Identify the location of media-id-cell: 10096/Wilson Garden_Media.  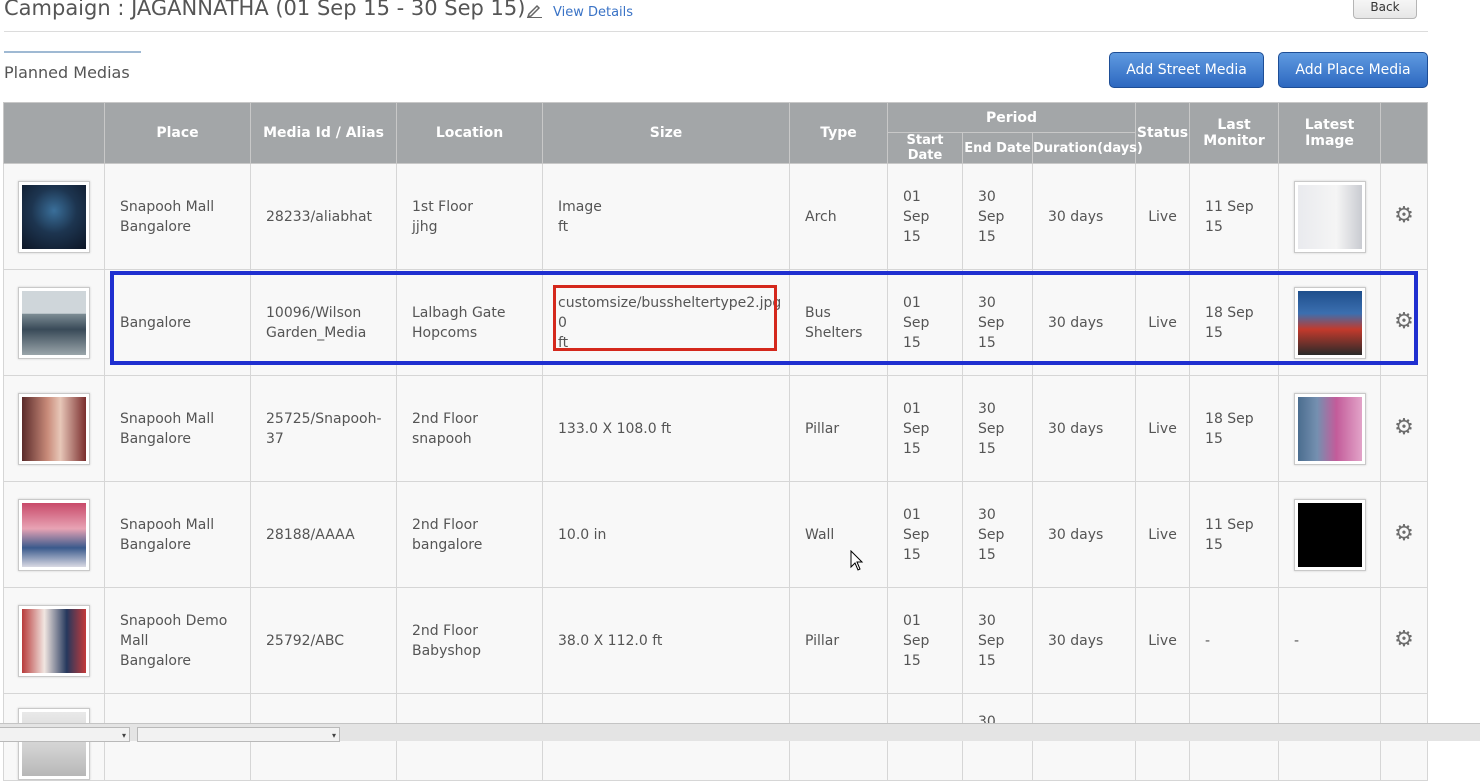
(323, 322).